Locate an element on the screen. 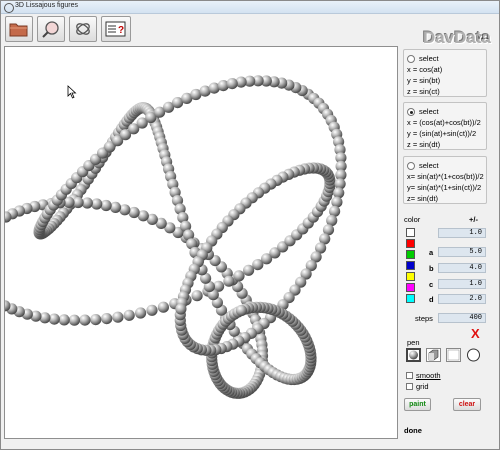 The height and width of the screenshot is (450, 500). select-label-1: select is located at coordinates (429, 58).